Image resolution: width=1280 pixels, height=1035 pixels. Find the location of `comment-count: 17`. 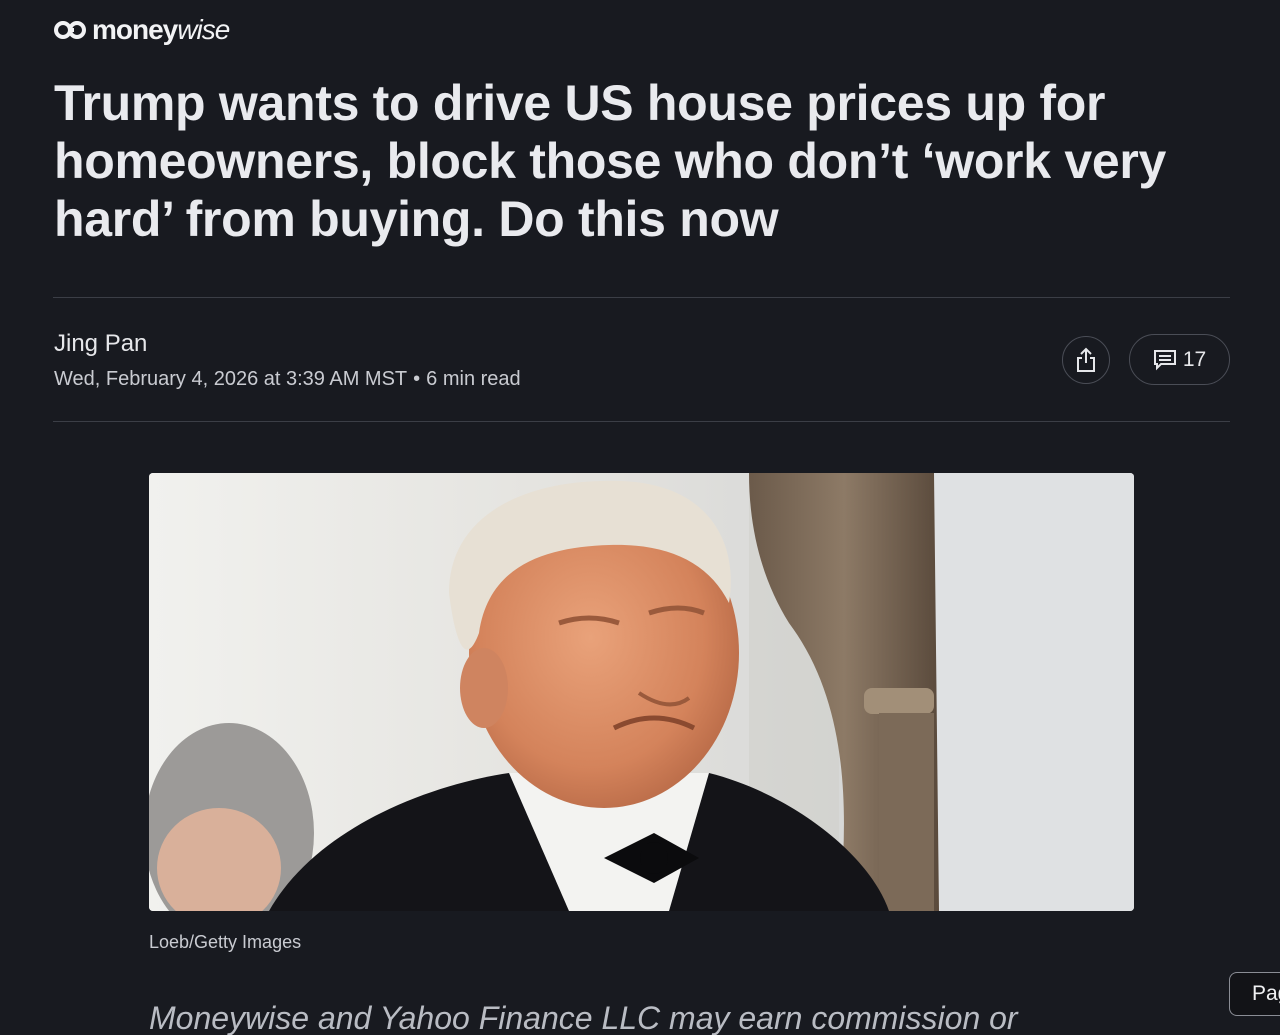

comment-count: 17 is located at coordinates (1194, 359).